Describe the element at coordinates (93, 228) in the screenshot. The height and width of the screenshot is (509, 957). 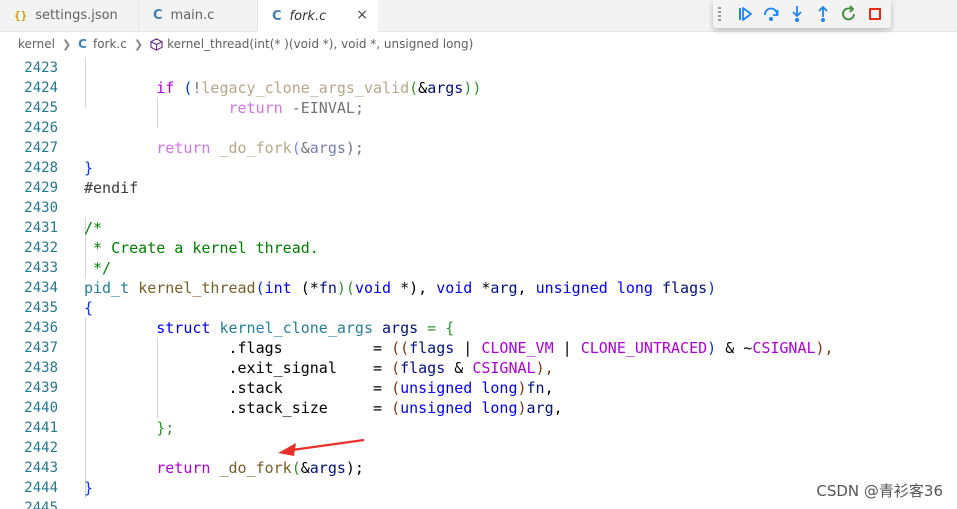
I see `code-line: /*` at that location.